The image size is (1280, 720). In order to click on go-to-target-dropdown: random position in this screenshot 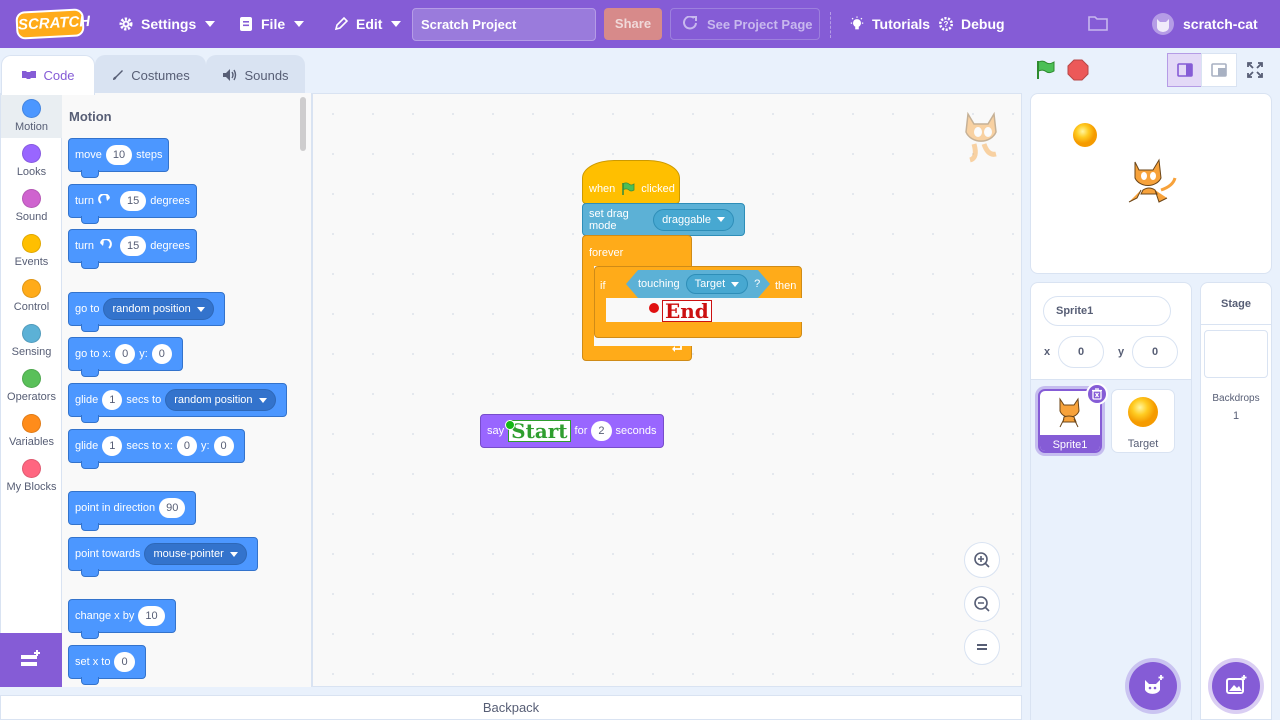, I will do `click(158, 309)`.